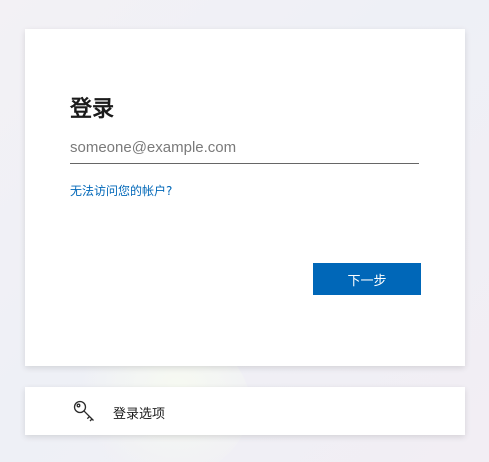  Describe the element at coordinates (244, 150) in the screenshot. I see `email-field` at that location.